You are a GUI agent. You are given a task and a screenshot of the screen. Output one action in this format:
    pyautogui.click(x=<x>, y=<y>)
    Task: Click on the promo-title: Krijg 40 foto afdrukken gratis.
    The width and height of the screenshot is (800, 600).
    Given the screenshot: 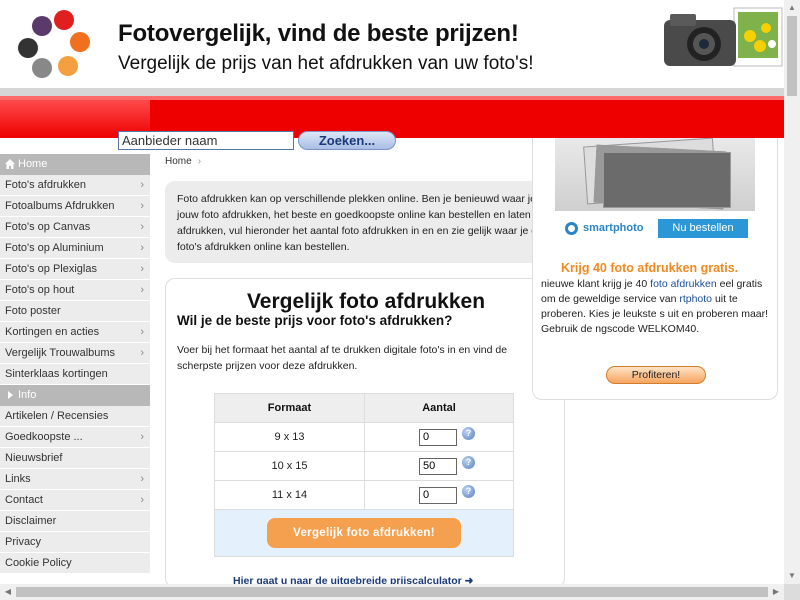 What is the action you would take?
    pyautogui.click(x=650, y=268)
    